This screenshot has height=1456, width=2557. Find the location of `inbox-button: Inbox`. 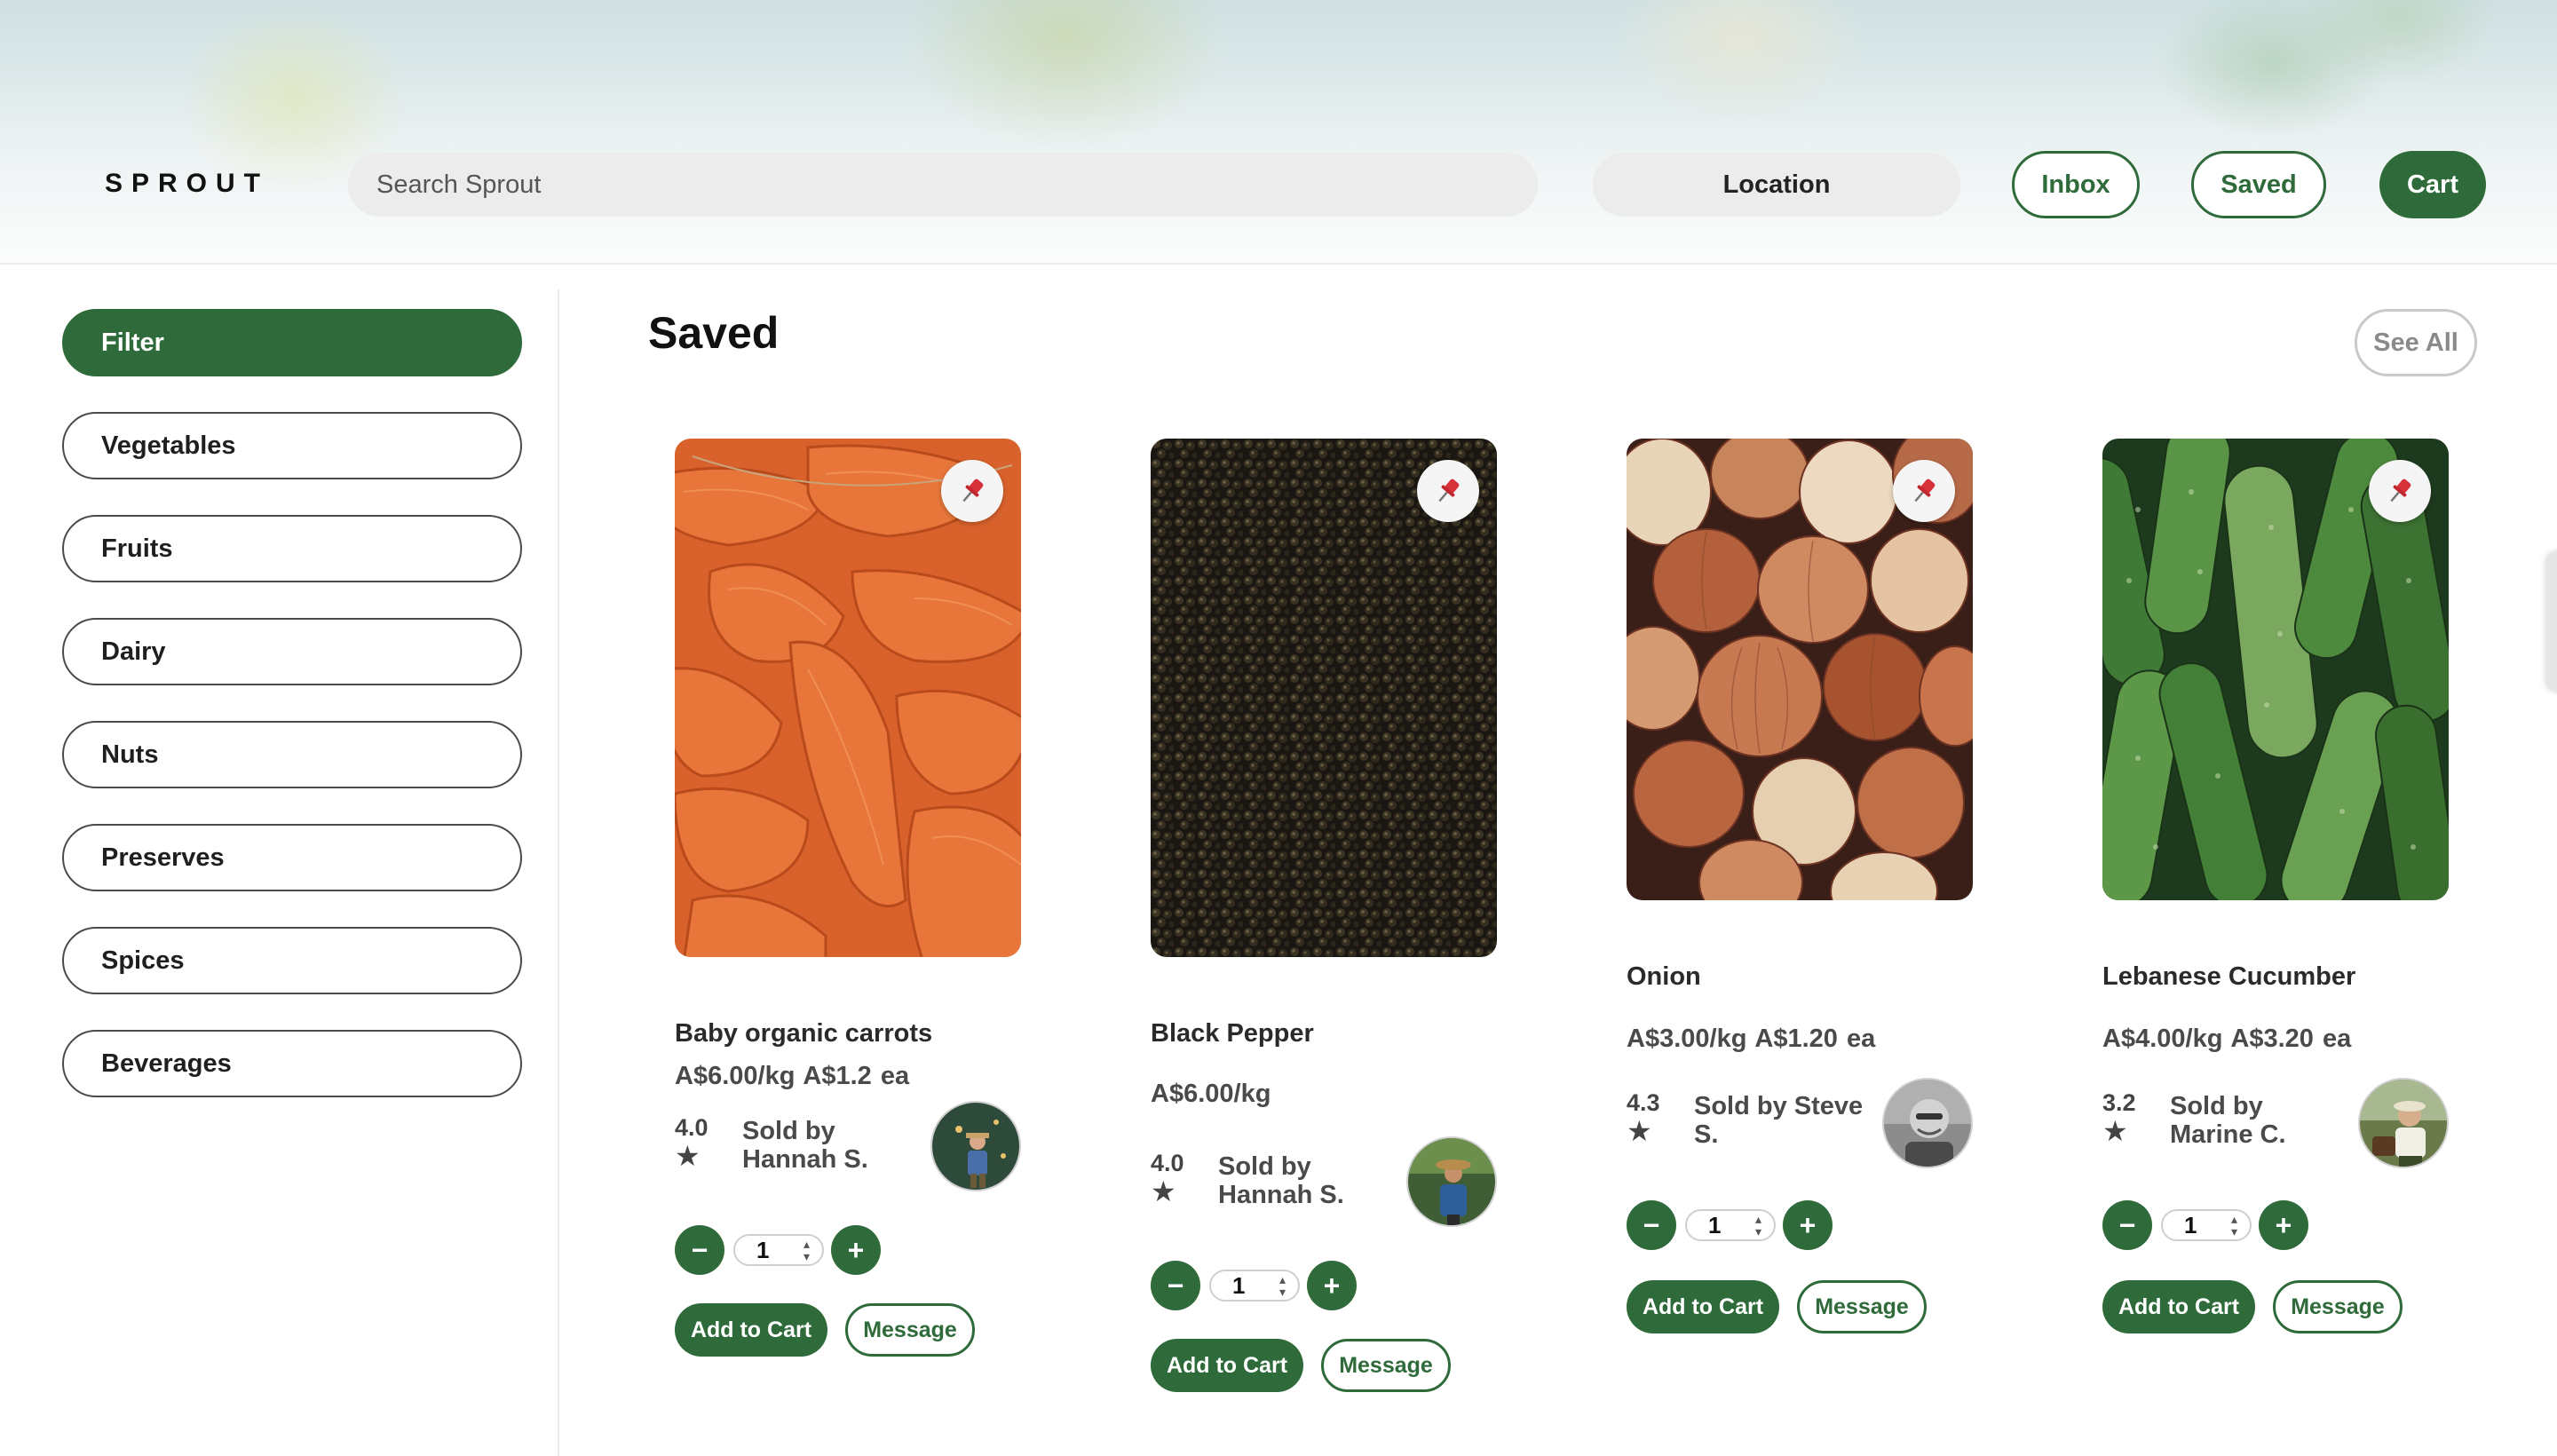

inbox-button: Inbox is located at coordinates (2076, 184).